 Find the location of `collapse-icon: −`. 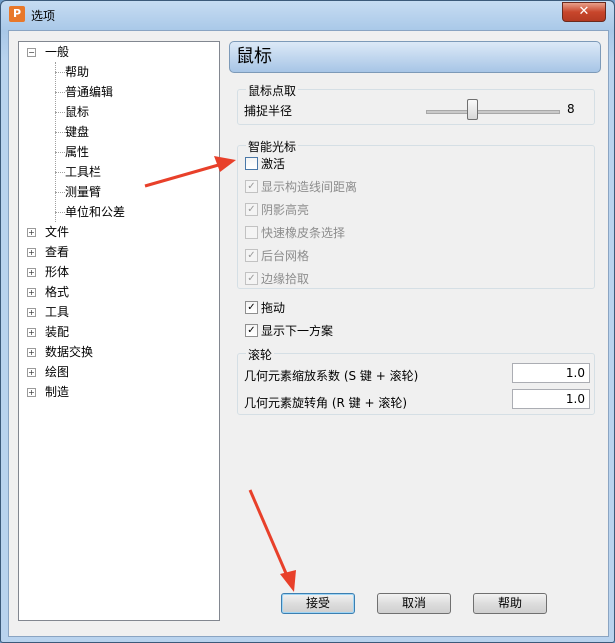

collapse-icon: − is located at coordinates (31, 52).